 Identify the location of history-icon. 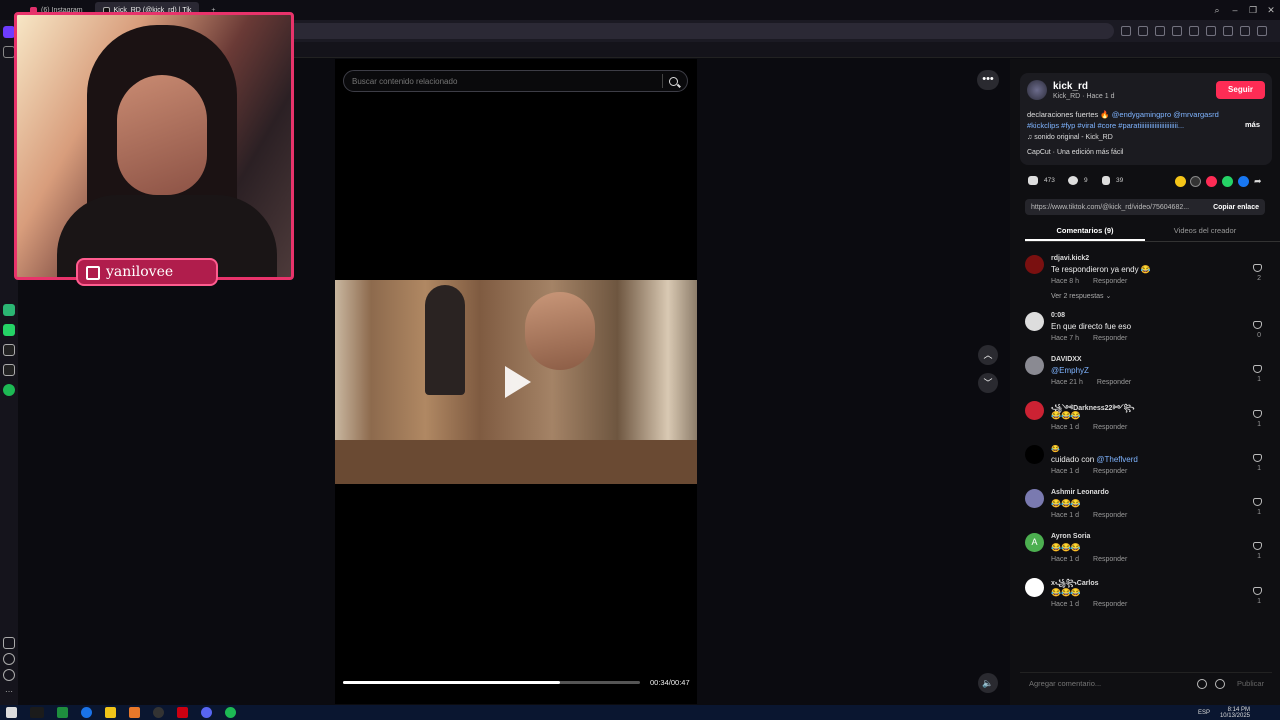
(9, 659).